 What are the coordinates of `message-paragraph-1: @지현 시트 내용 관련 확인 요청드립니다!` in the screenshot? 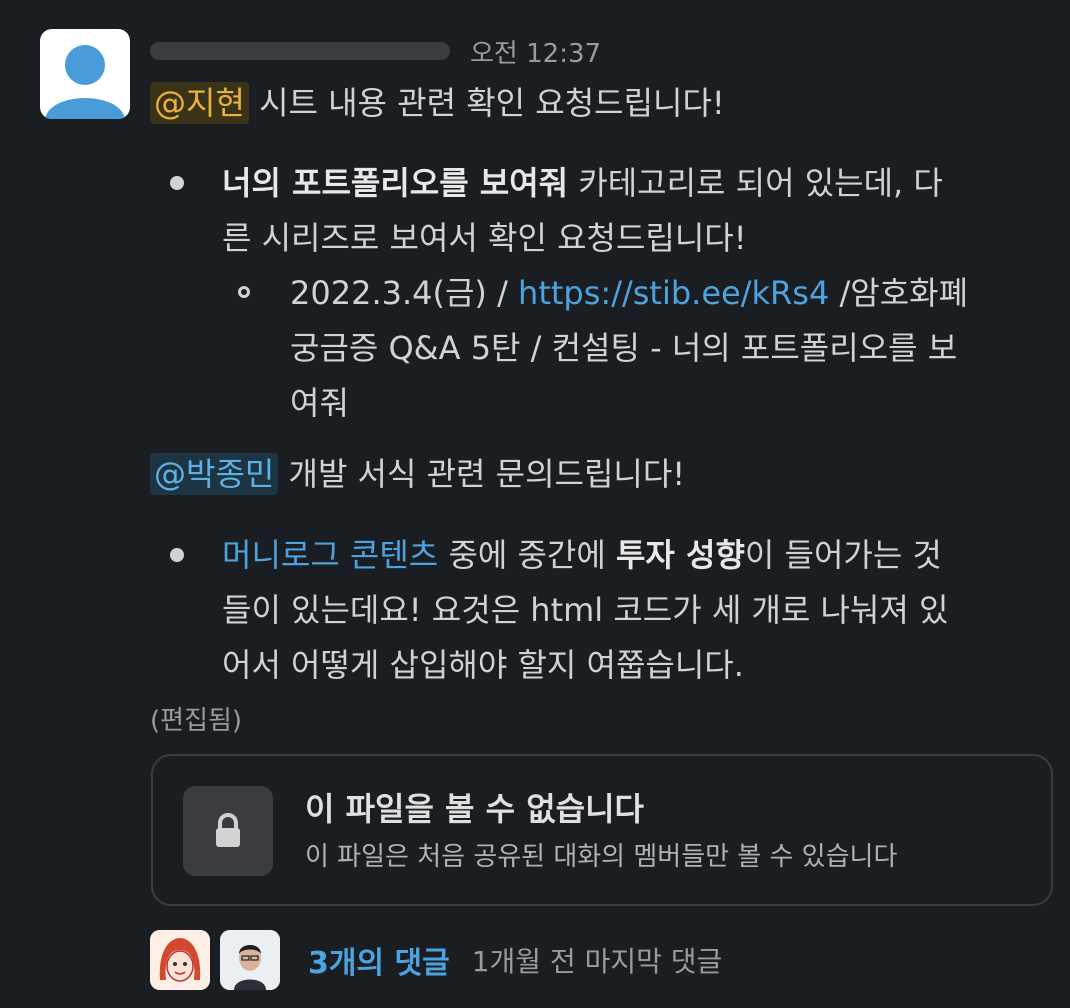 It's located at (437, 103).